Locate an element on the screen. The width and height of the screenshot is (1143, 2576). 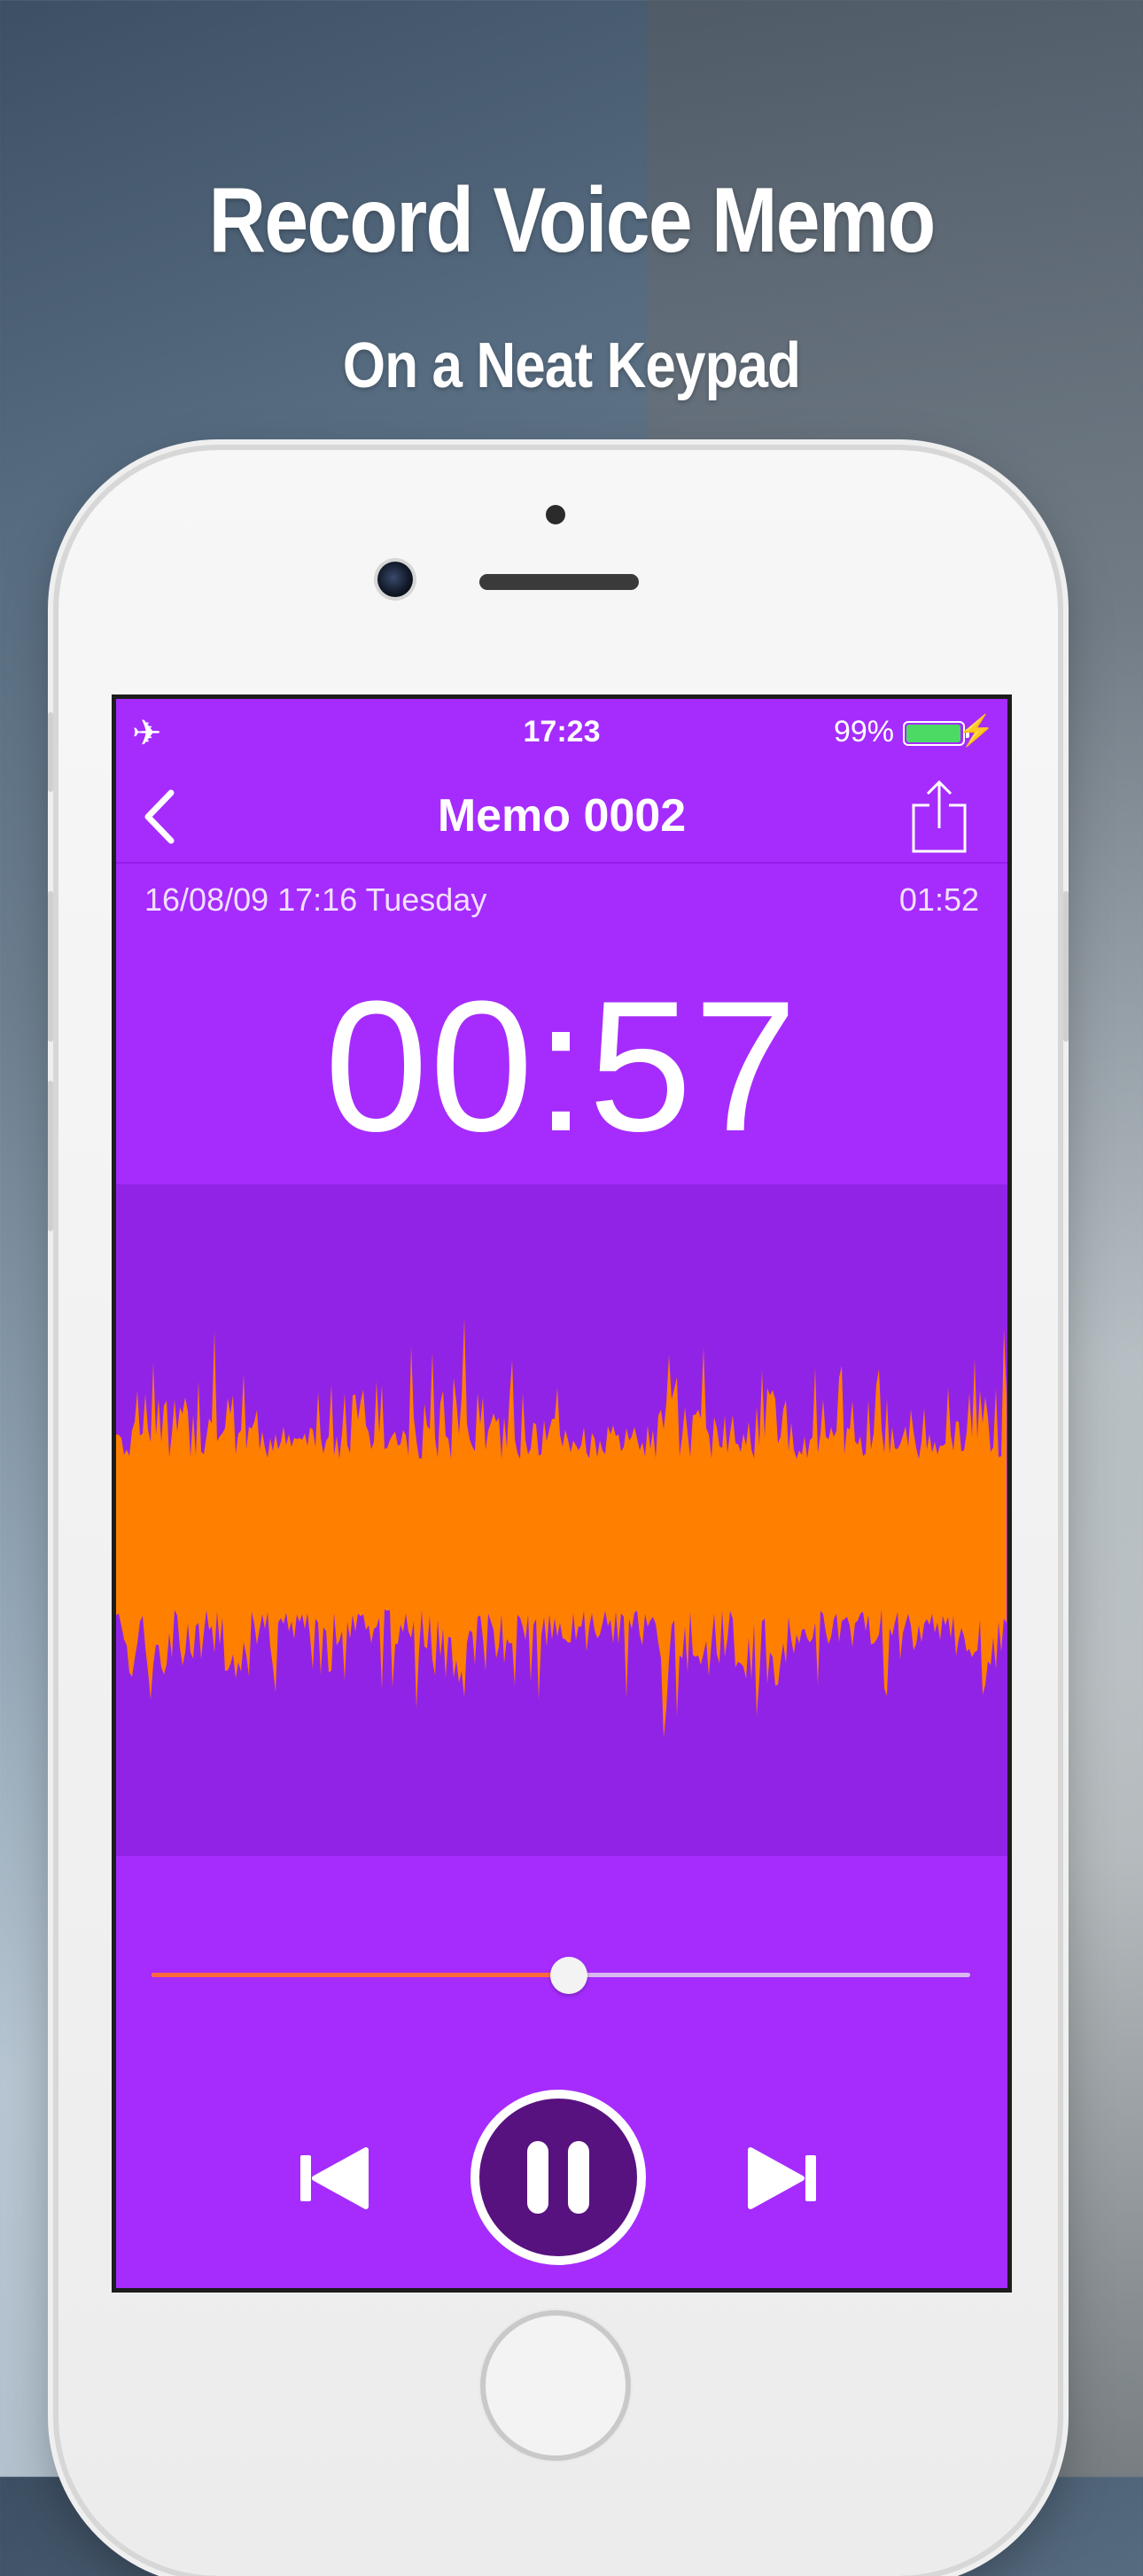
skip-forward-icon is located at coordinates (782, 2178).